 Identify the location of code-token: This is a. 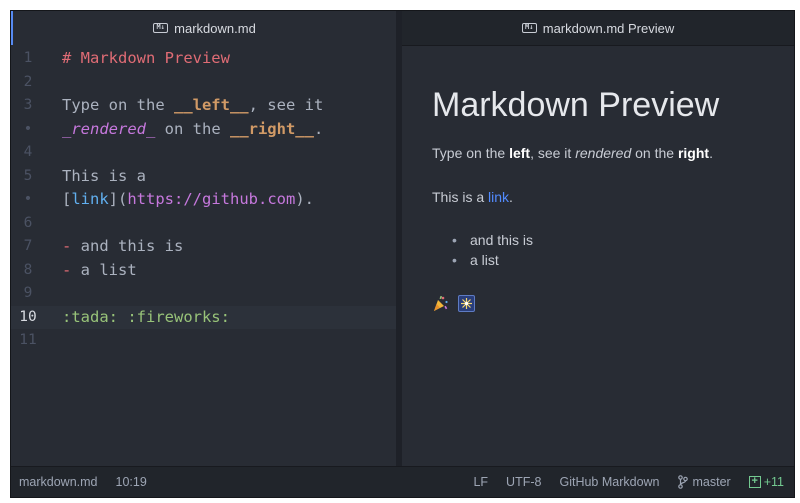
(104, 175).